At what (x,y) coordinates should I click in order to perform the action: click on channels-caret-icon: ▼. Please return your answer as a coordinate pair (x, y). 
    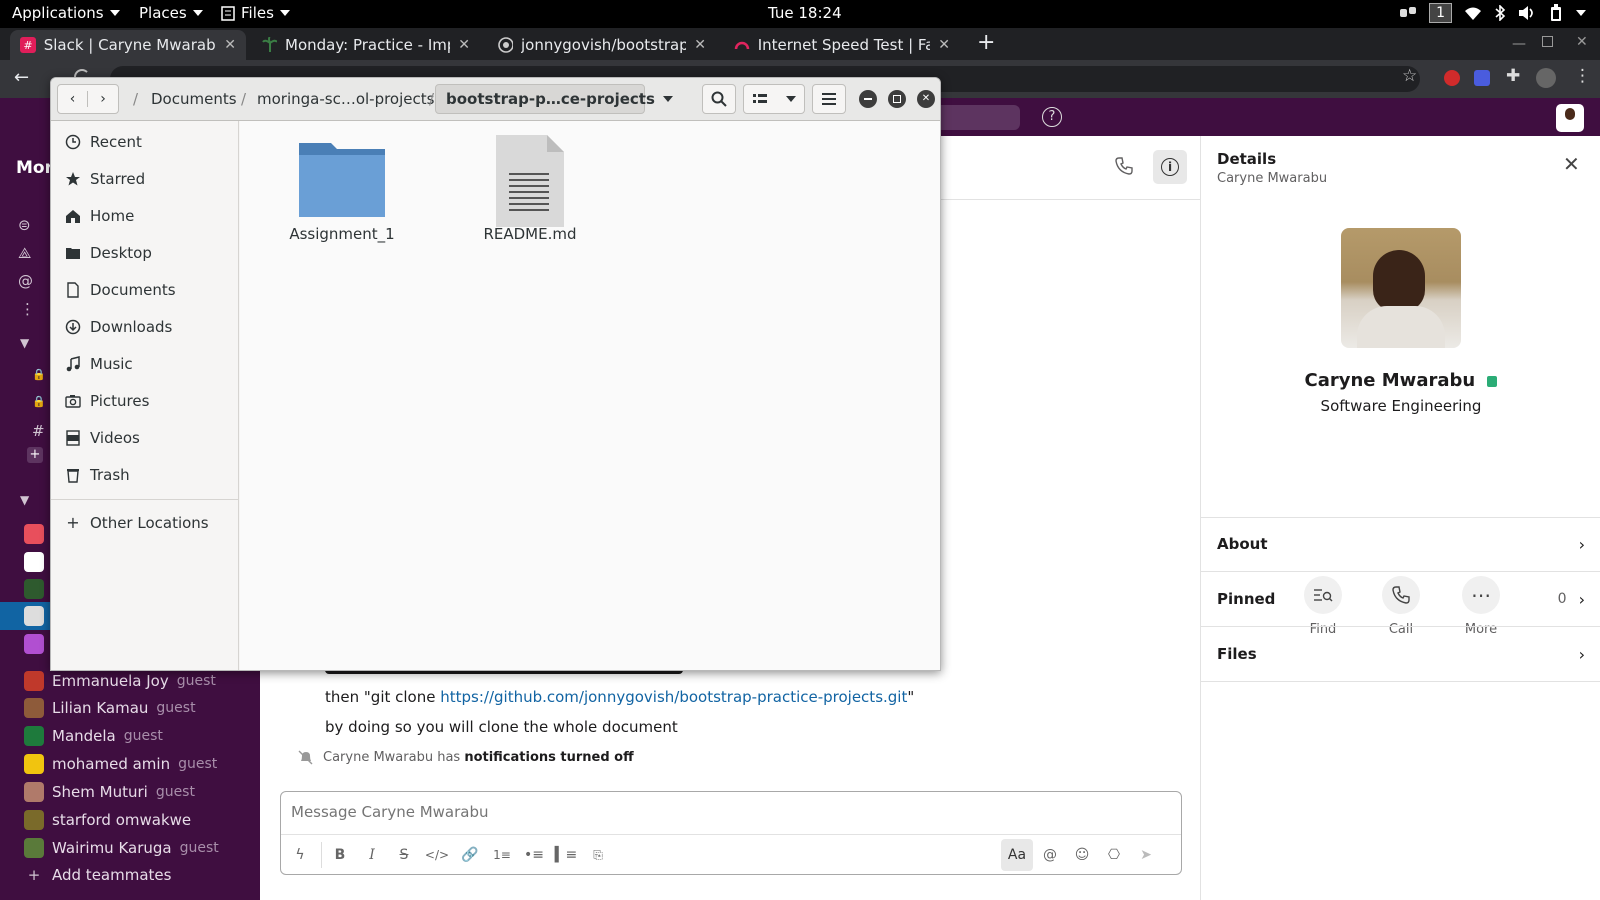
    Looking at the image, I should click on (24, 343).